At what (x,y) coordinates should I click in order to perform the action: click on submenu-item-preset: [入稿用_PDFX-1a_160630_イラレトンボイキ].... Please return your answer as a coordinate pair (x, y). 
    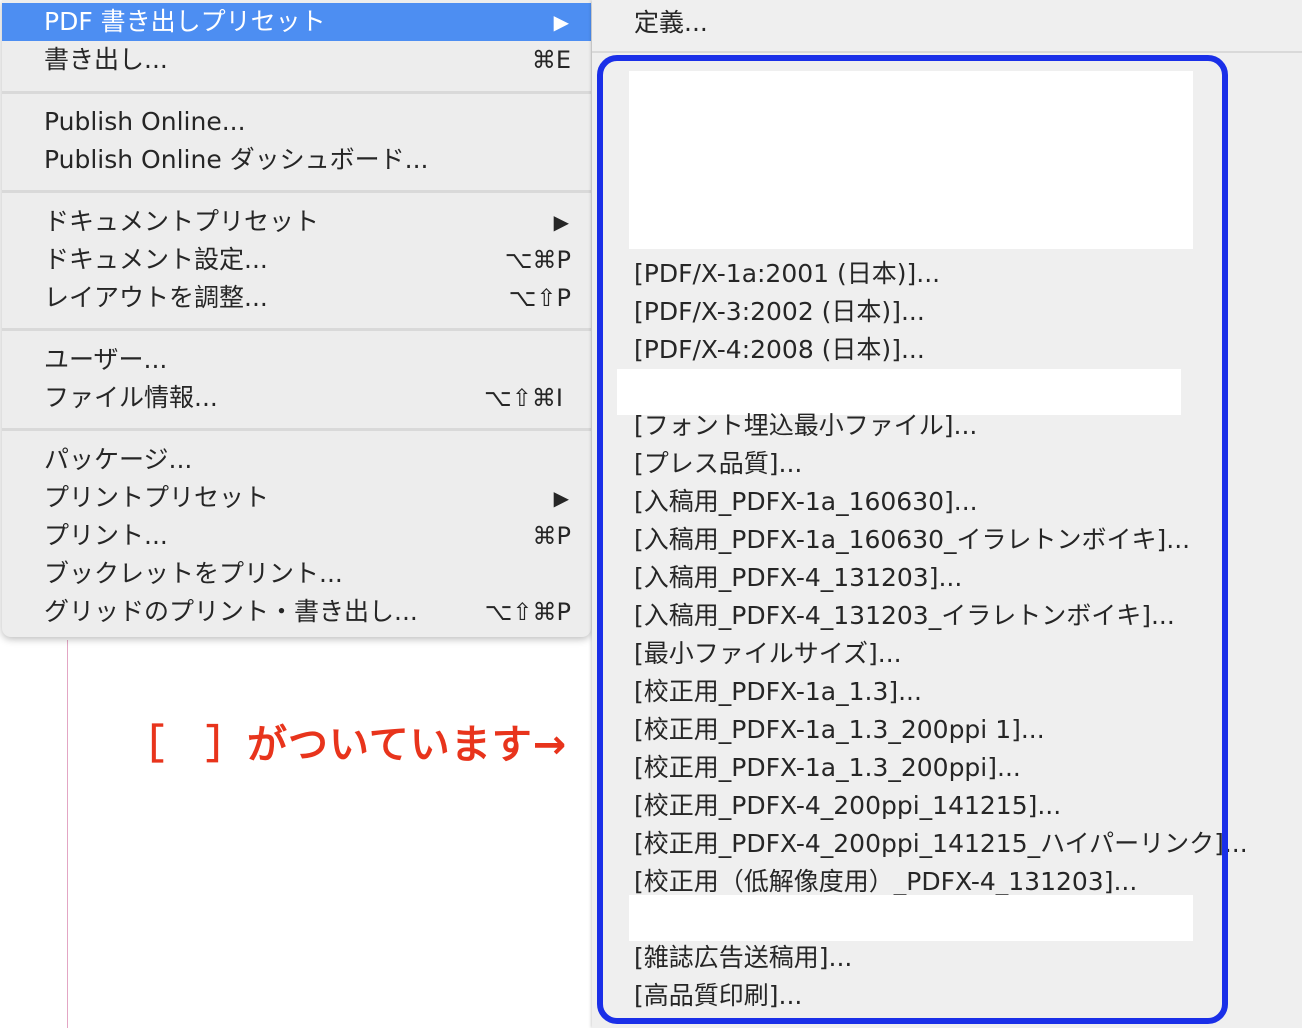
    Looking at the image, I should click on (912, 540).